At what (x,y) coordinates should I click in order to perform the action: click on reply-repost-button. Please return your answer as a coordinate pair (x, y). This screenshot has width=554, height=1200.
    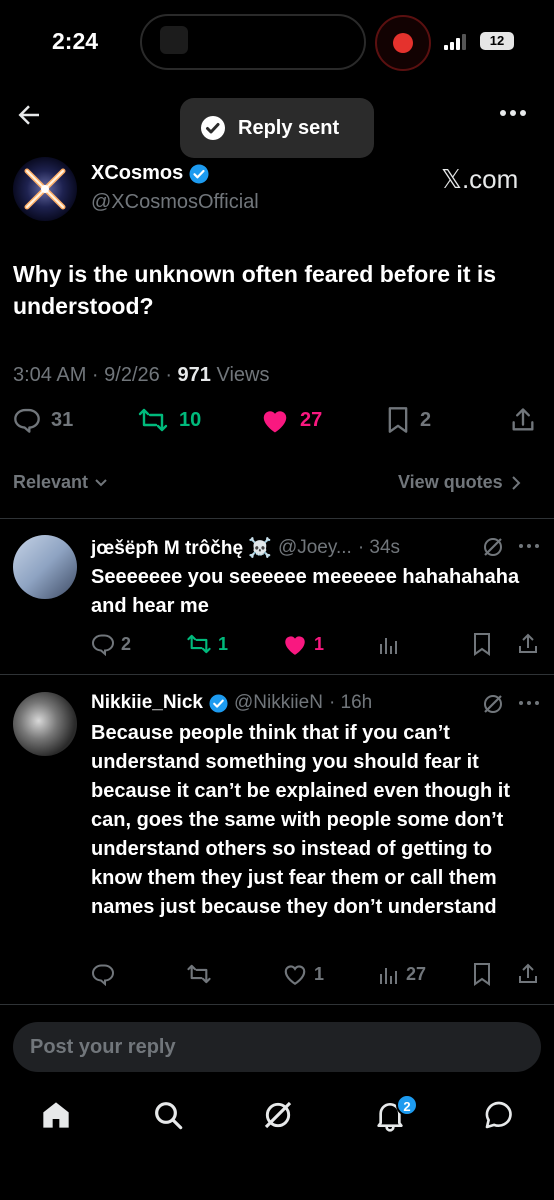
    Looking at the image, I should click on (202, 974).